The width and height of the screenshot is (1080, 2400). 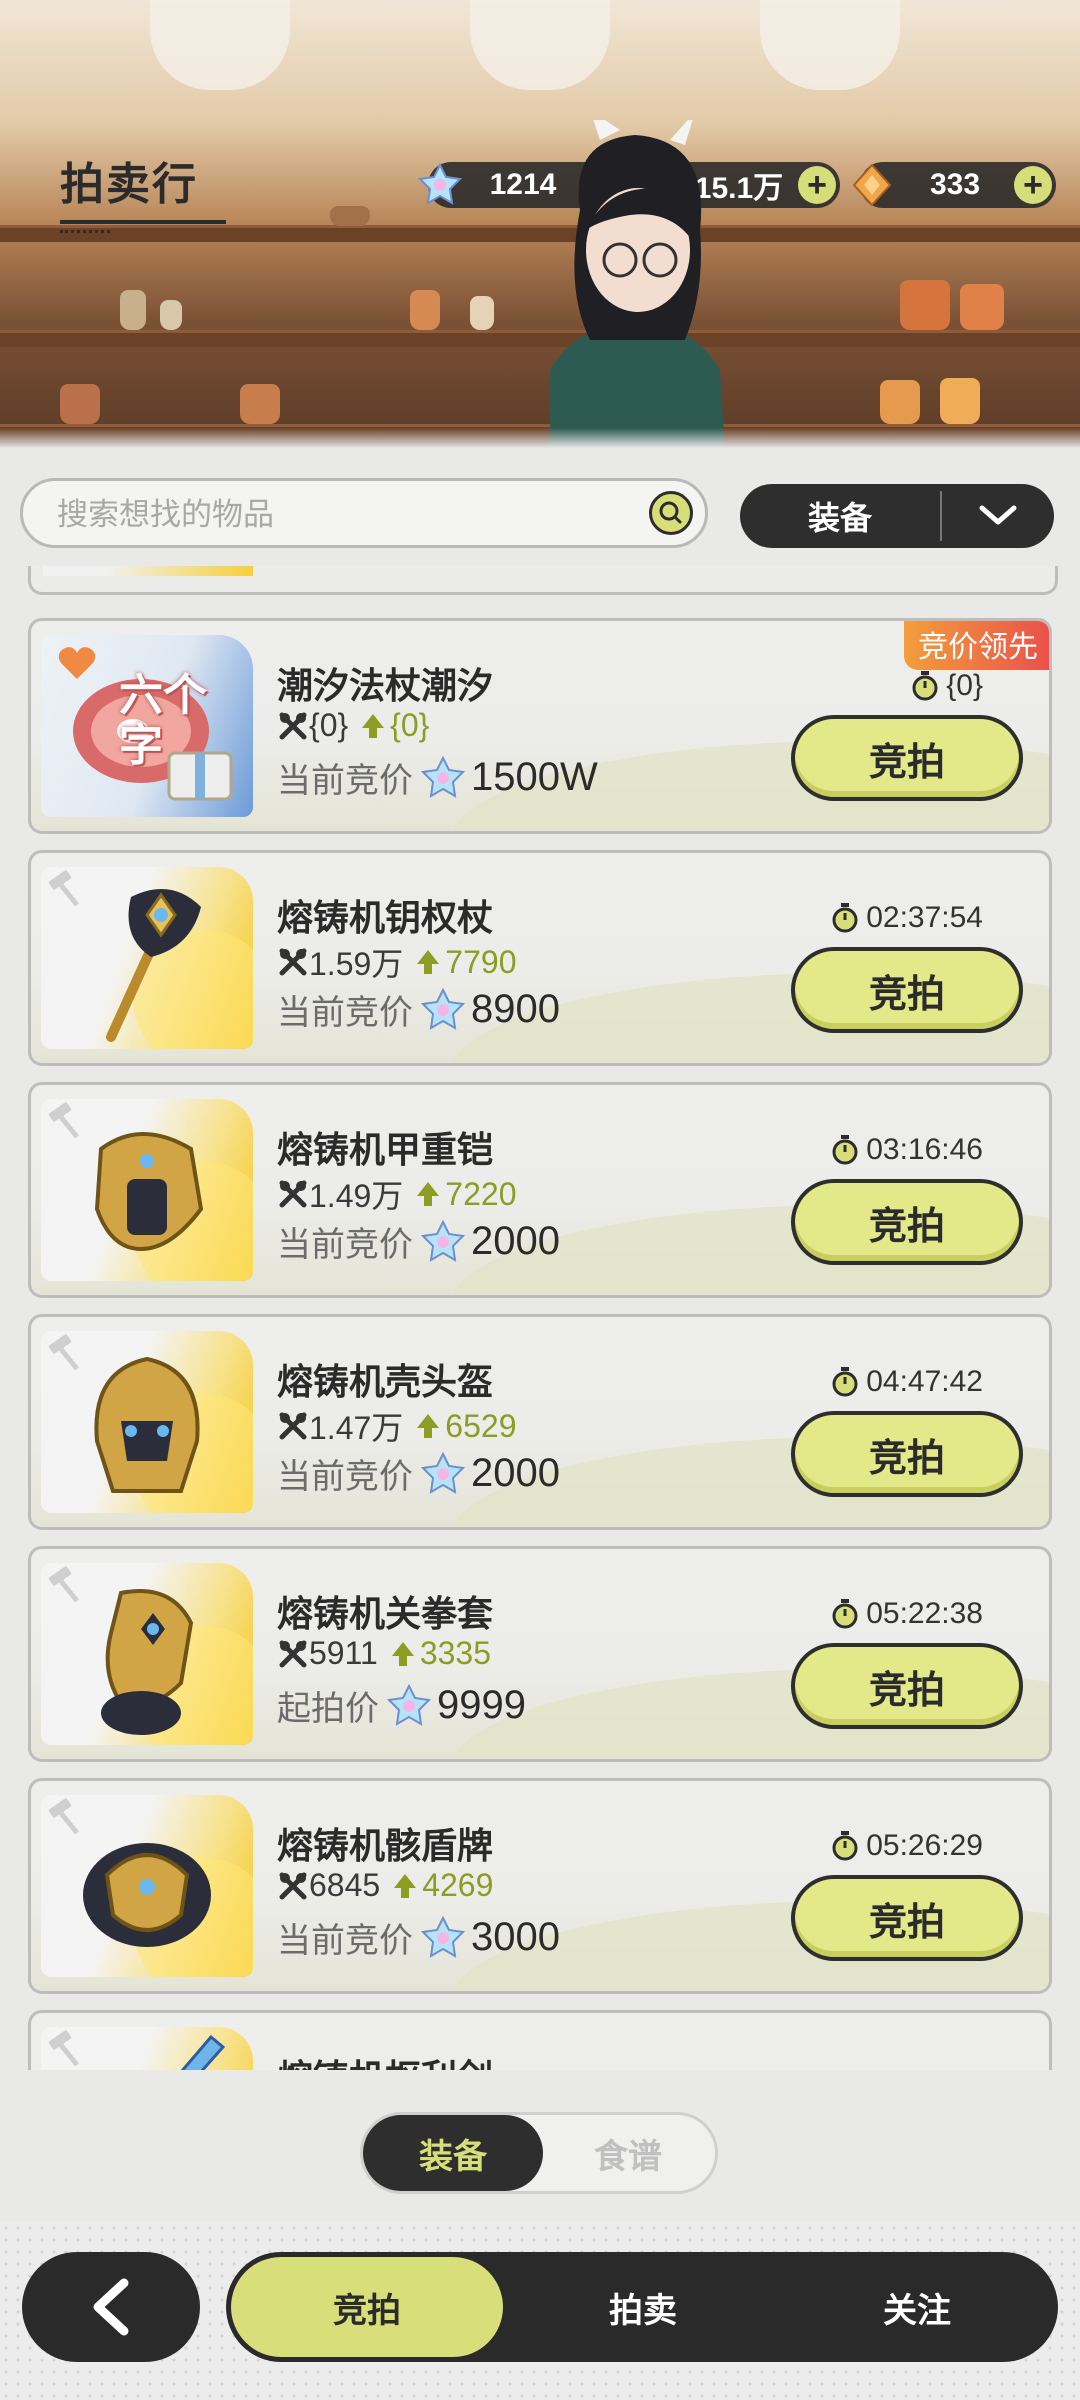 What do you see at coordinates (839, 518) in the screenshot?
I see `category-dropdown-label: 装备` at bounding box center [839, 518].